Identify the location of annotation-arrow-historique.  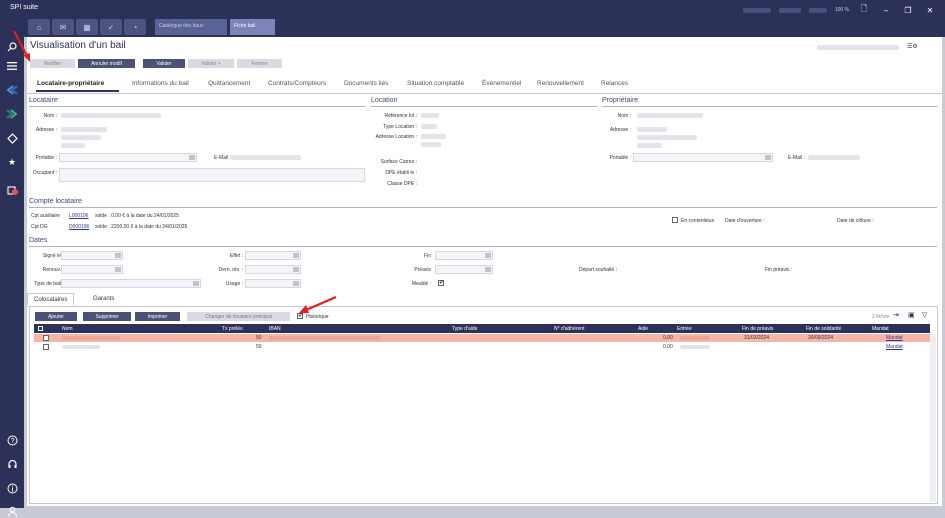
(318, 304).